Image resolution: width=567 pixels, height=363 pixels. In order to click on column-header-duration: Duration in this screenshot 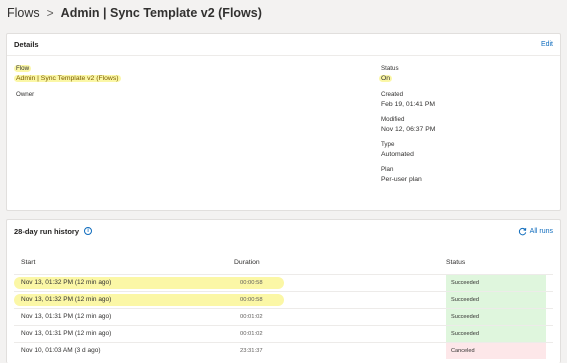, I will do `click(247, 262)`.